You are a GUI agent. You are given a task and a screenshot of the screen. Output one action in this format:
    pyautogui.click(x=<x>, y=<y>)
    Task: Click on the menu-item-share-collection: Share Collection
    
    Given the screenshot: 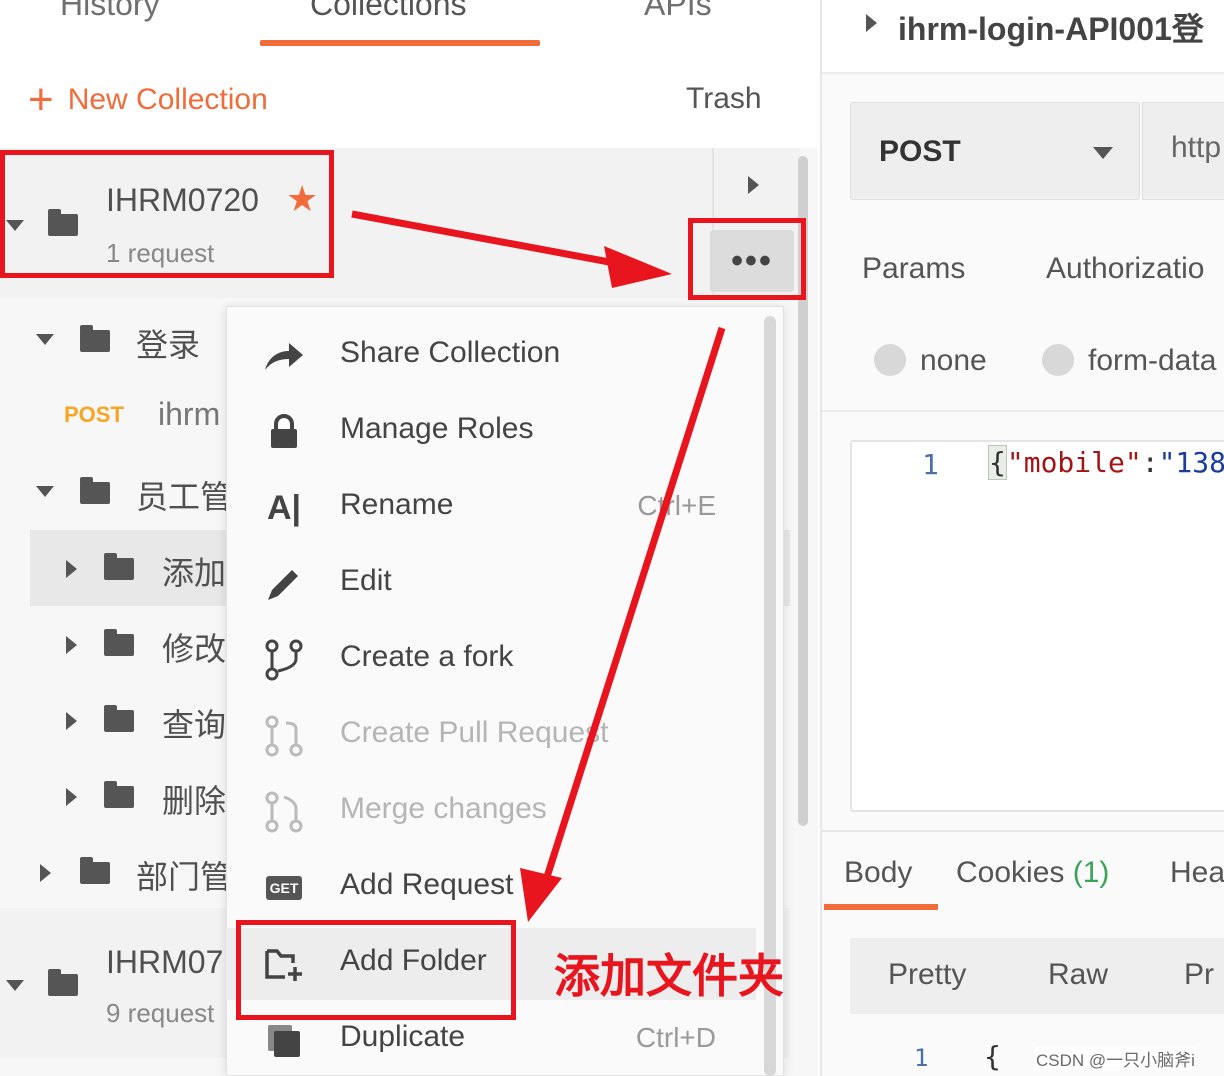 What is the action you would take?
    pyautogui.click(x=491, y=356)
    